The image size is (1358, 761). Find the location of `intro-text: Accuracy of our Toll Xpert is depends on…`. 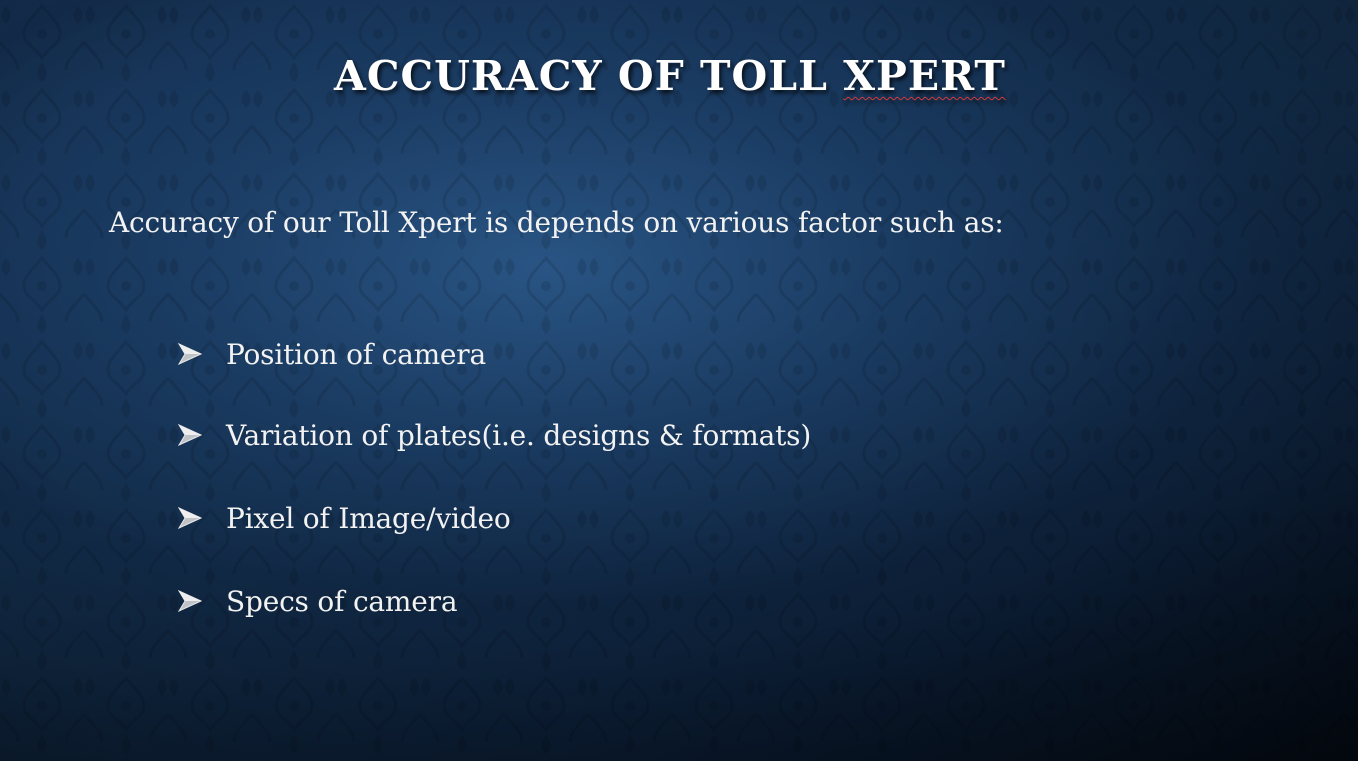

intro-text: Accuracy of our Toll Xpert is depends on… is located at coordinates (556, 222).